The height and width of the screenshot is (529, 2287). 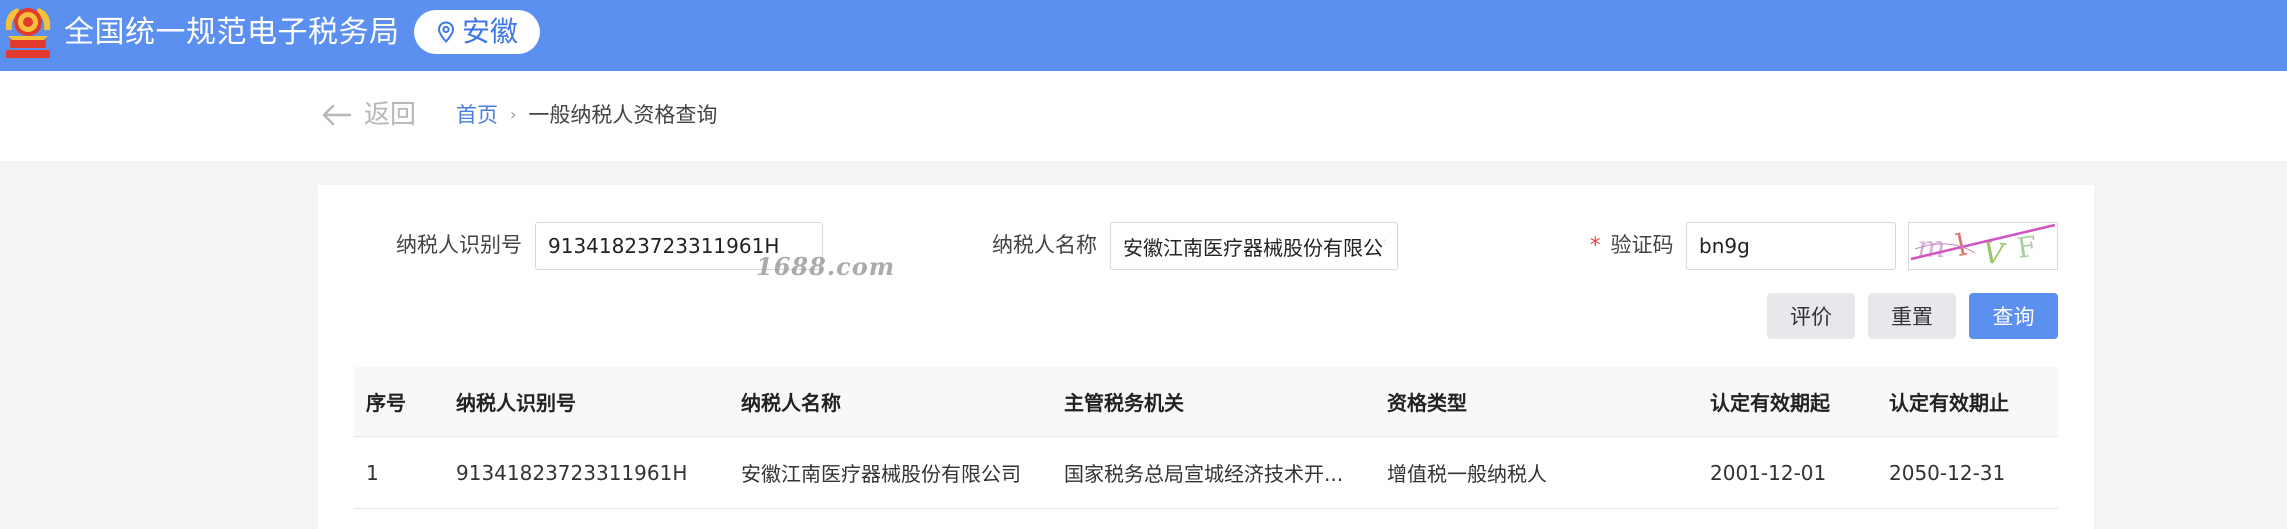 What do you see at coordinates (1949, 403) in the screenshot?
I see `column-header: 认定有效期止` at bounding box center [1949, 403].